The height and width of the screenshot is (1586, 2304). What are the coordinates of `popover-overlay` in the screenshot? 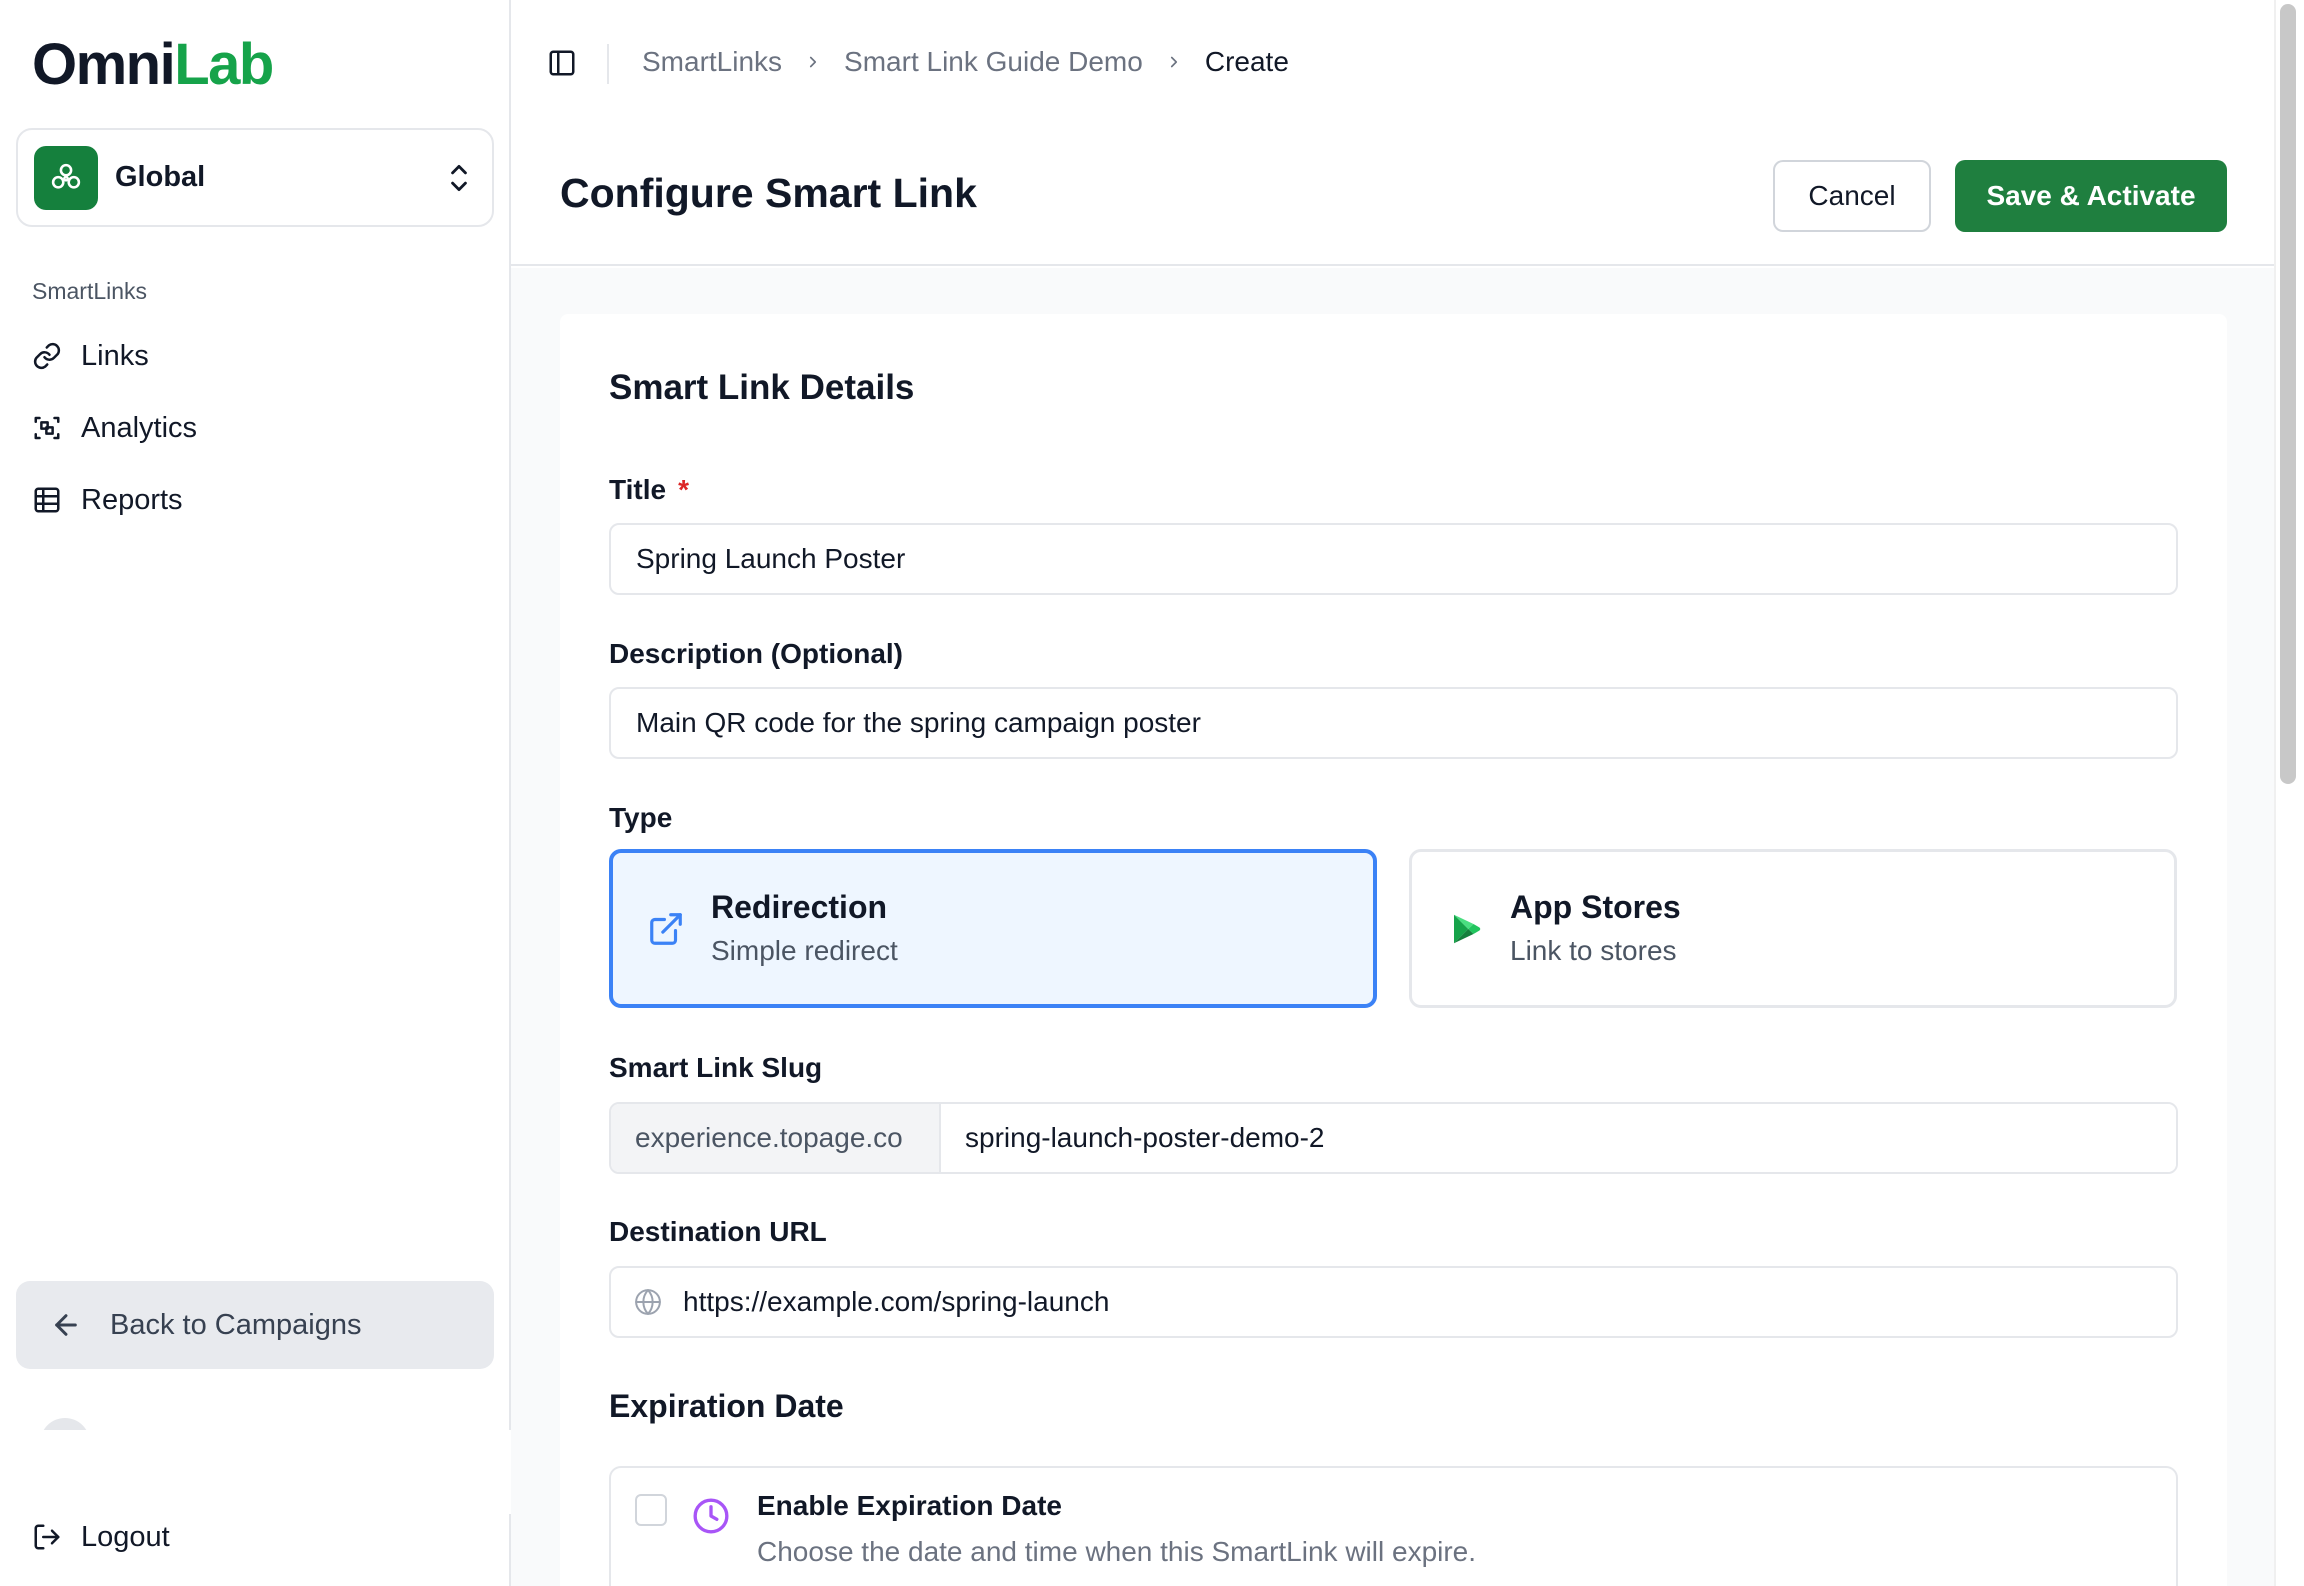 It's located at (260, 1472).